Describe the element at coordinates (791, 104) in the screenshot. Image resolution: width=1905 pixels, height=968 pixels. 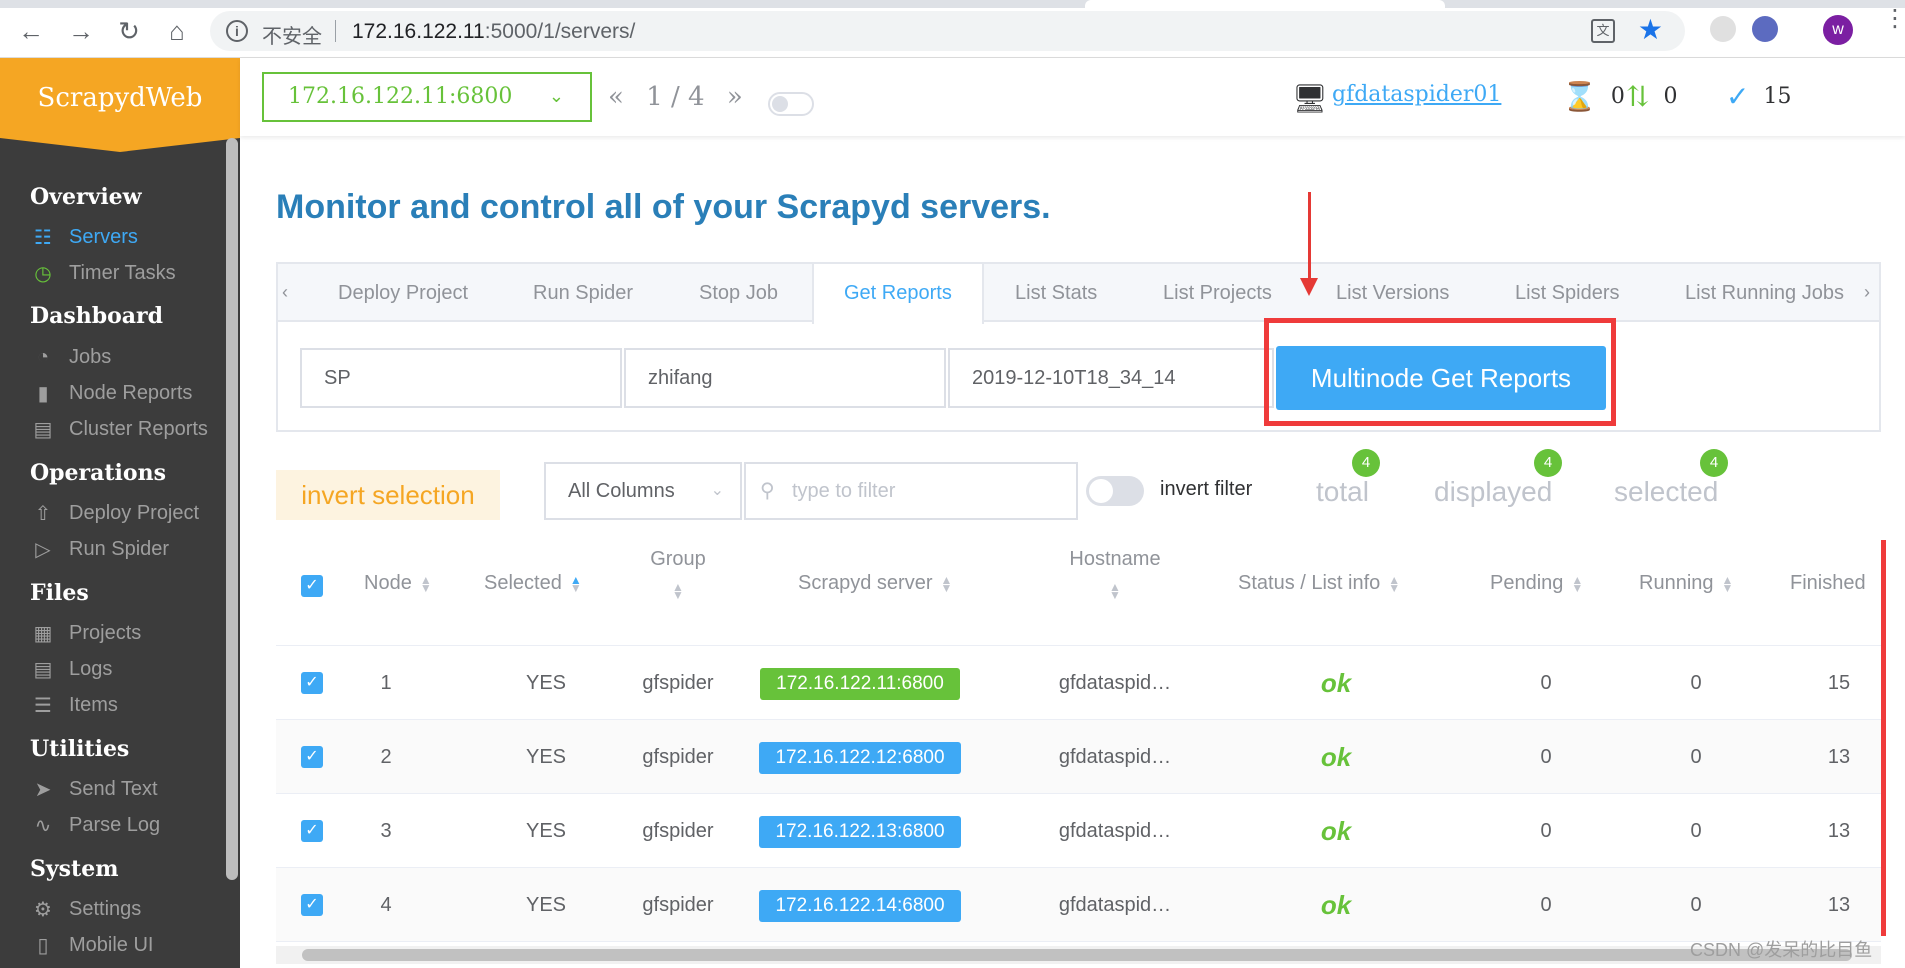
I see `auto-refresh-toggle` at that location.